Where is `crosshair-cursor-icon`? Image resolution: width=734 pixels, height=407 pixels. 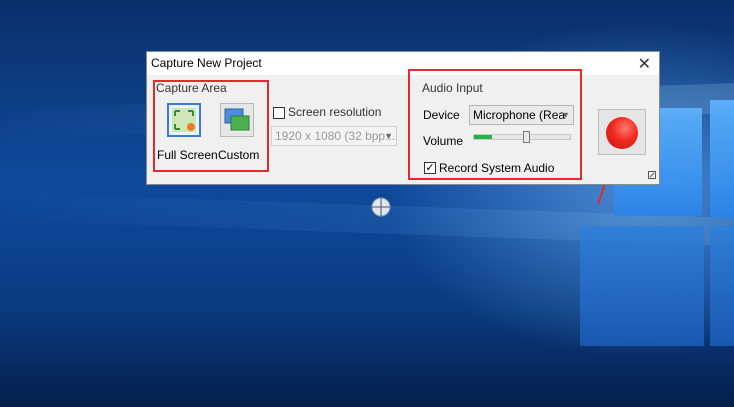
crosshair-cursor-icon is located at coordinates (381, 207).